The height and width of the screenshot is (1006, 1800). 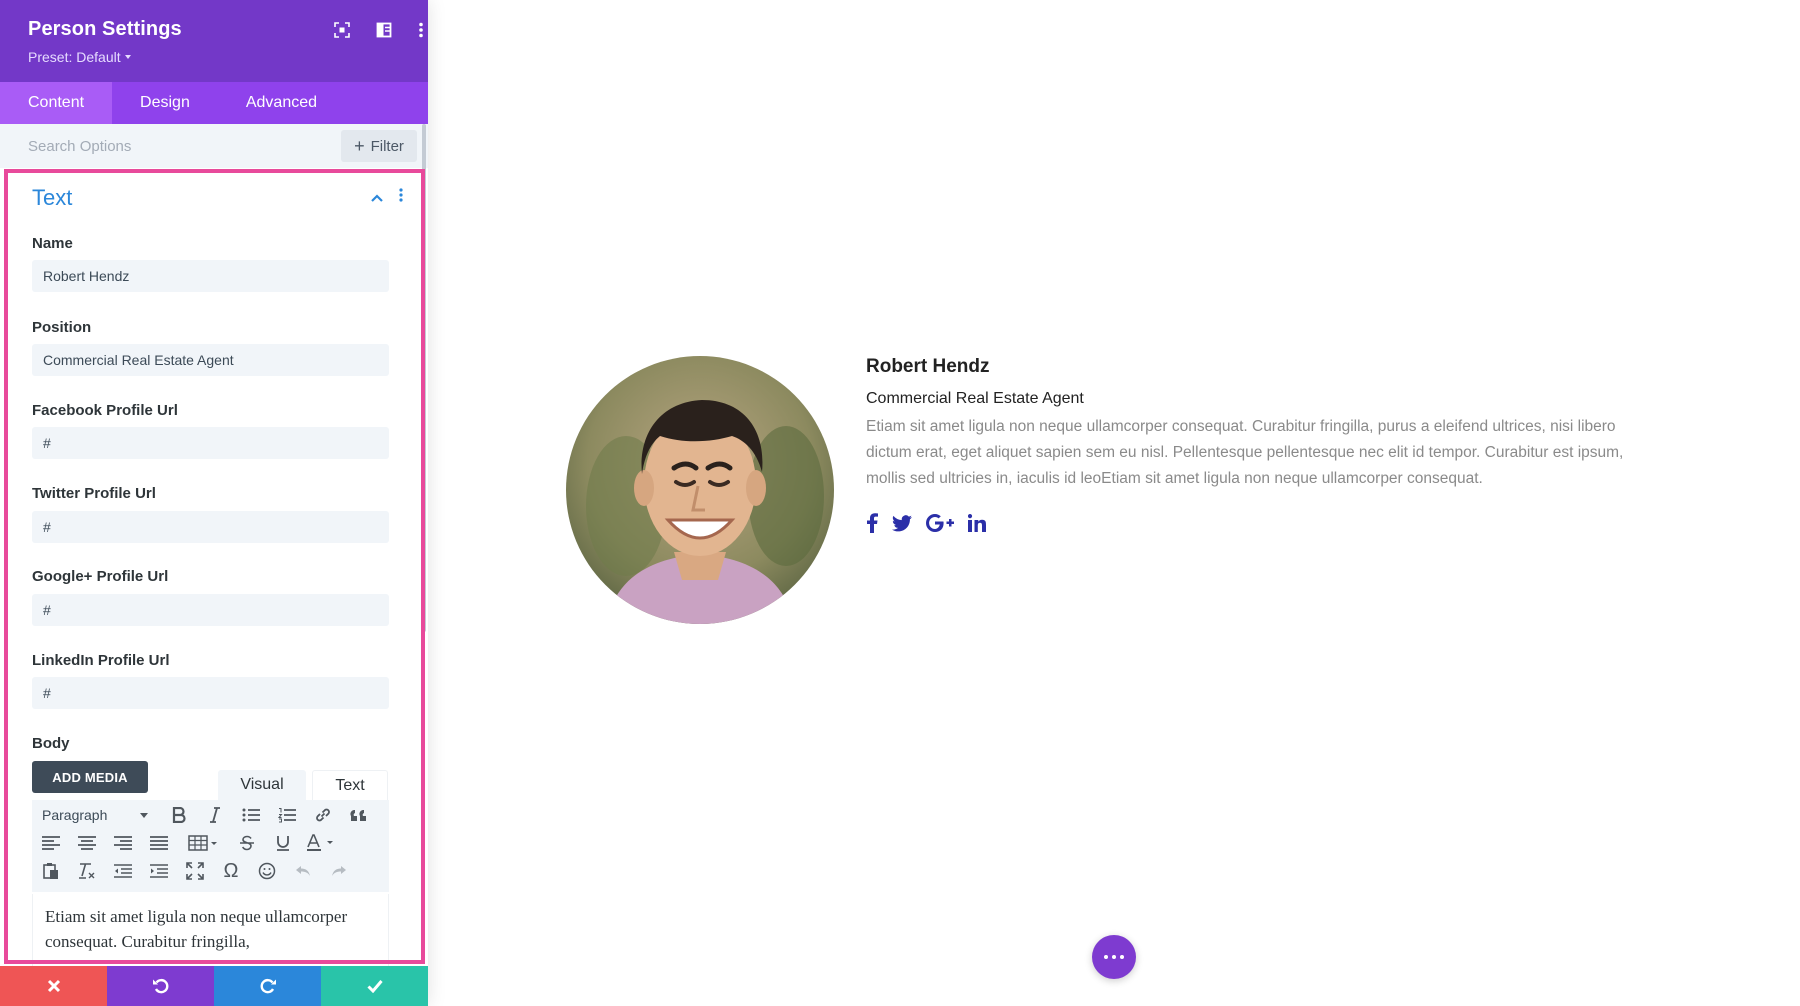 What do you see at coordinates (51, 843) in the screenshot?
I see `align-left-icon` at bounding box center [51, 843].